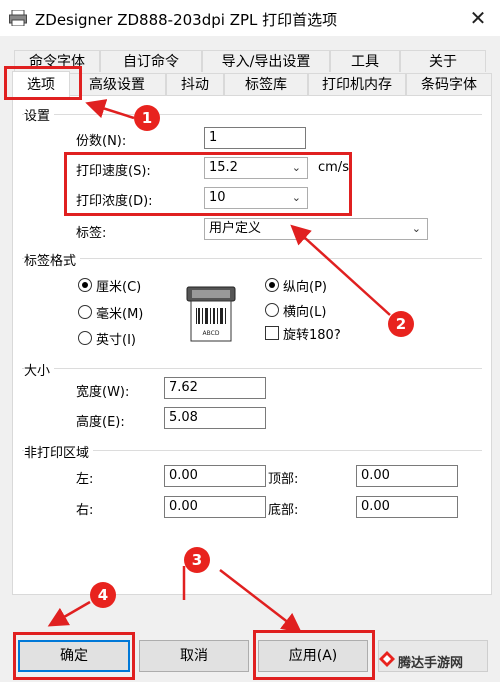 This screenshot has height=682, width=500. What do you see at coordinates (387, 659) in the screenshot?
I see `watermark-logo-icon` at bounding box center [387, 659].